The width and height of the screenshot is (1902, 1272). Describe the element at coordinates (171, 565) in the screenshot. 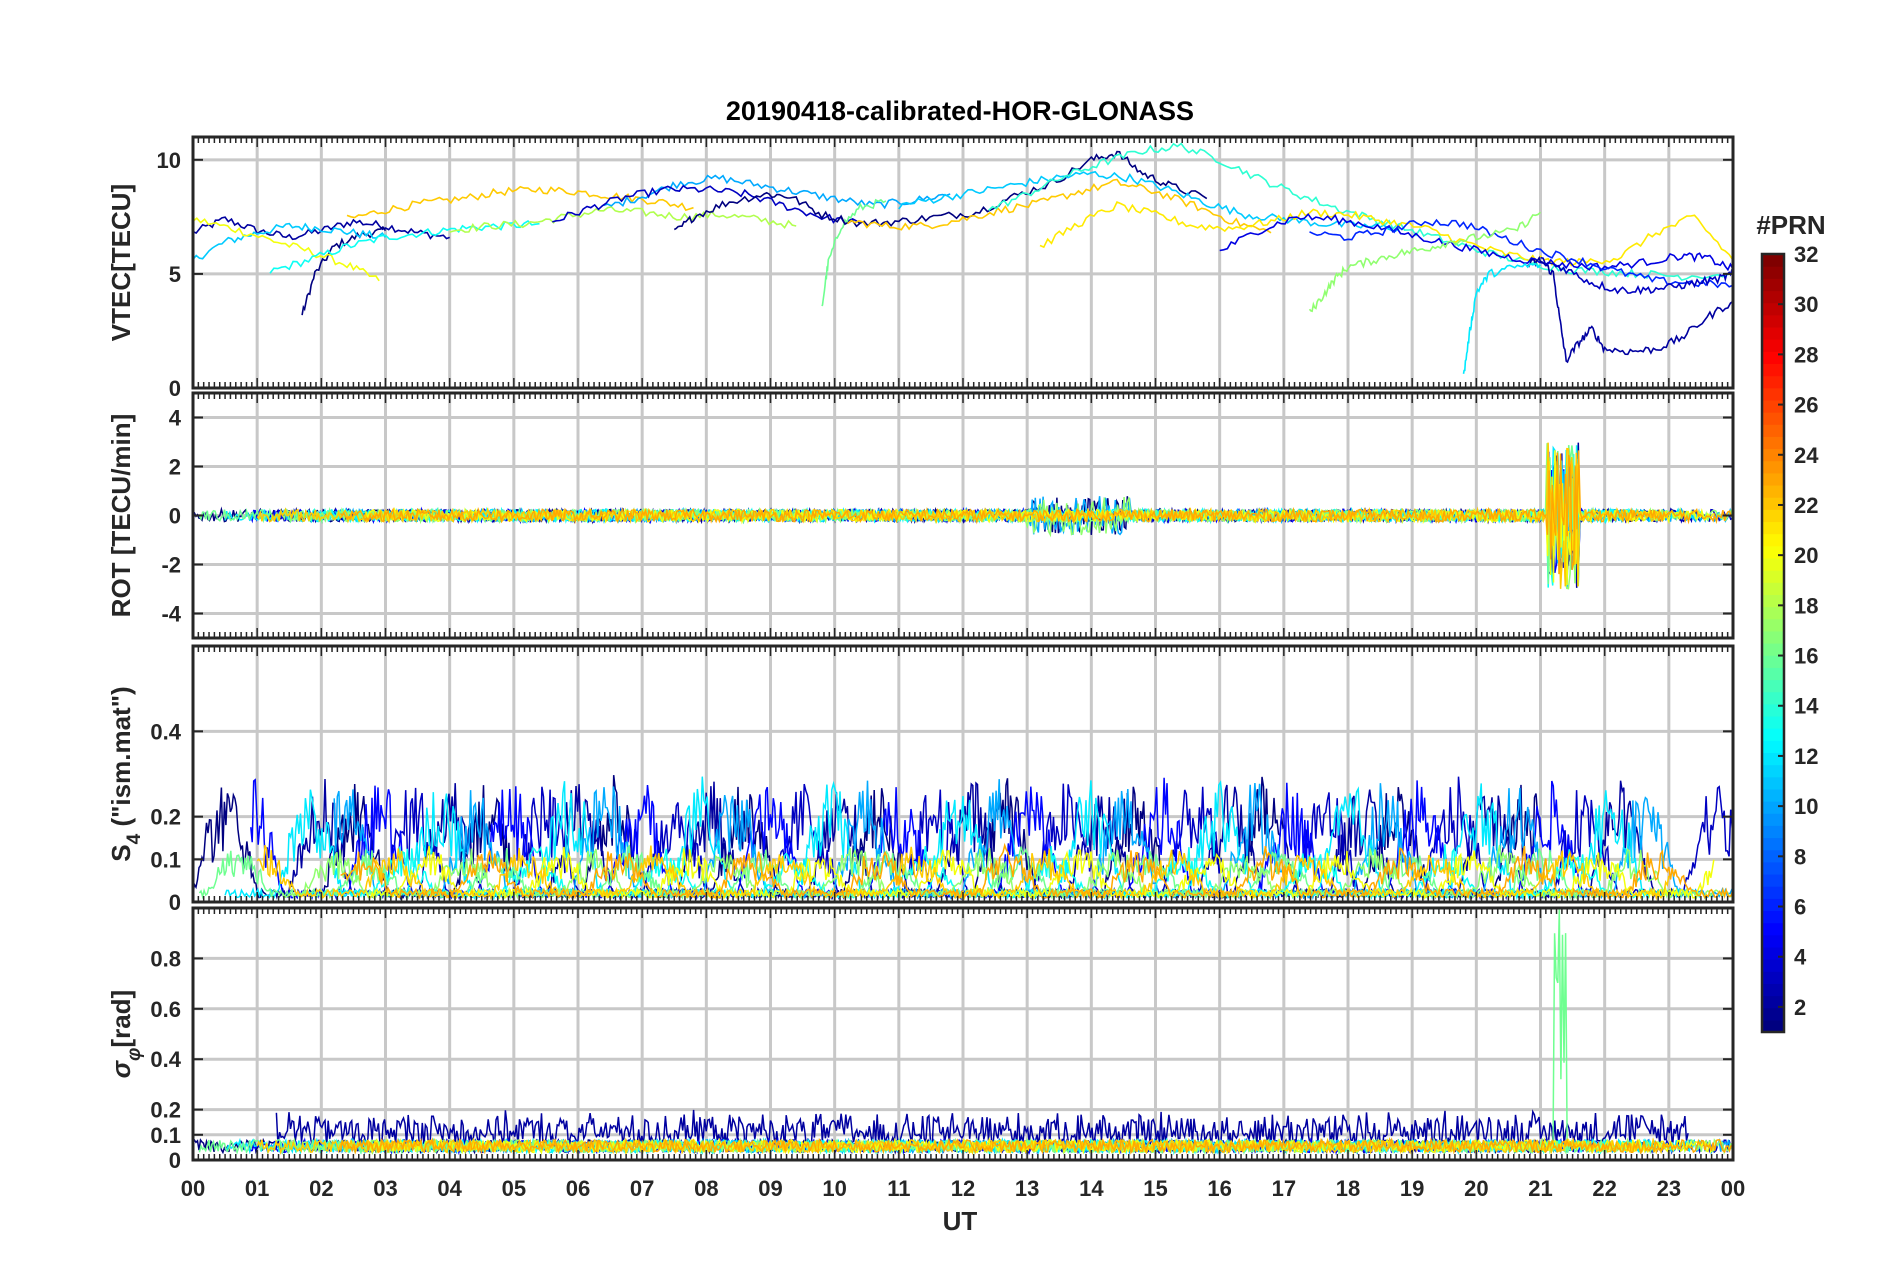

I see `y-tick-label: -2` at that location.